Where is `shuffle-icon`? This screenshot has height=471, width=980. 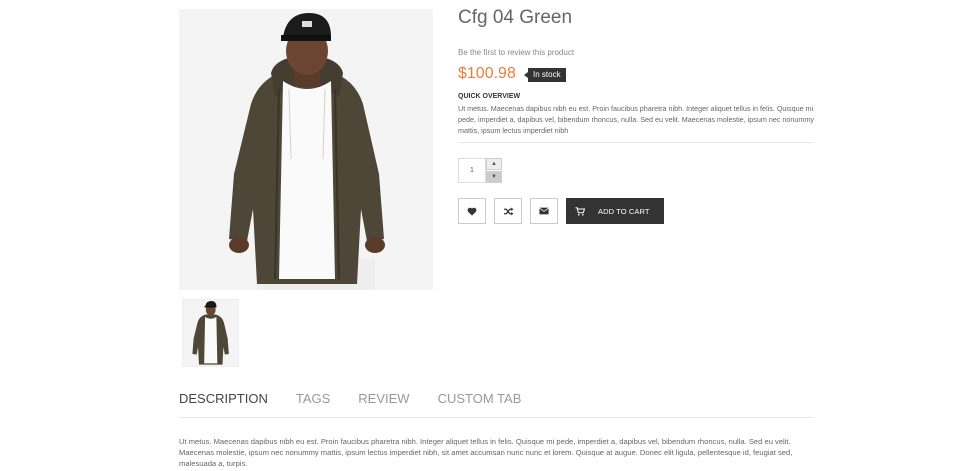
shuffle-icon is located at coordinates (508, 211).